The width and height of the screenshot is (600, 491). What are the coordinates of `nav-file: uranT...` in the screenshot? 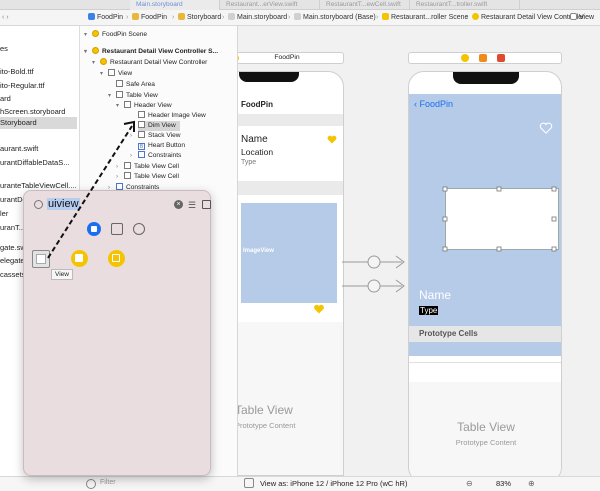 It's located at (12, 228).